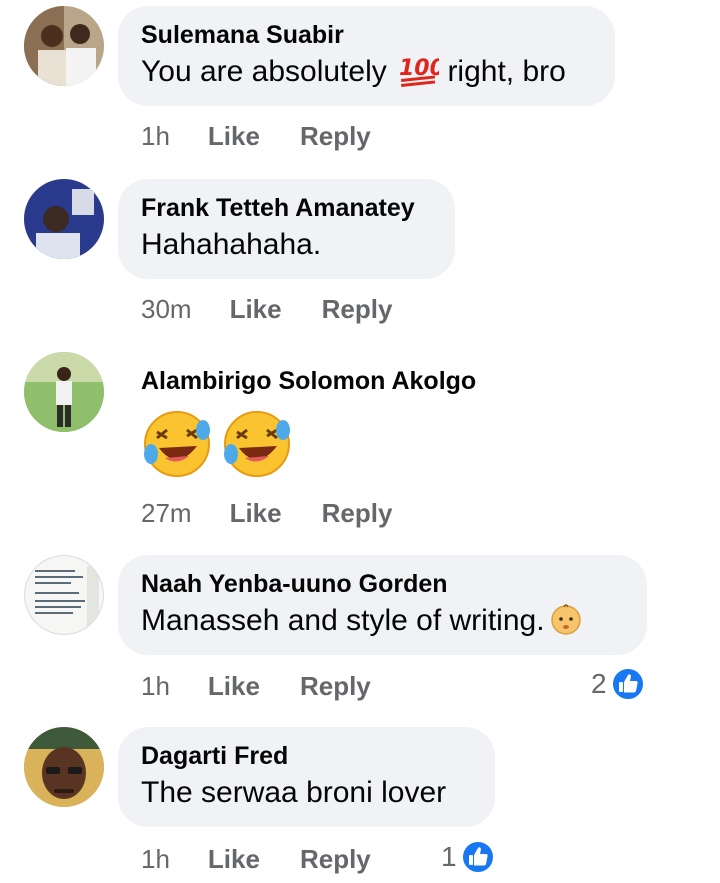  What do you see at coordinates (286, 208) in the screenshot?
I see `comment-author: Frank Tetteh Amanatey` at bounding box center [286, 208].